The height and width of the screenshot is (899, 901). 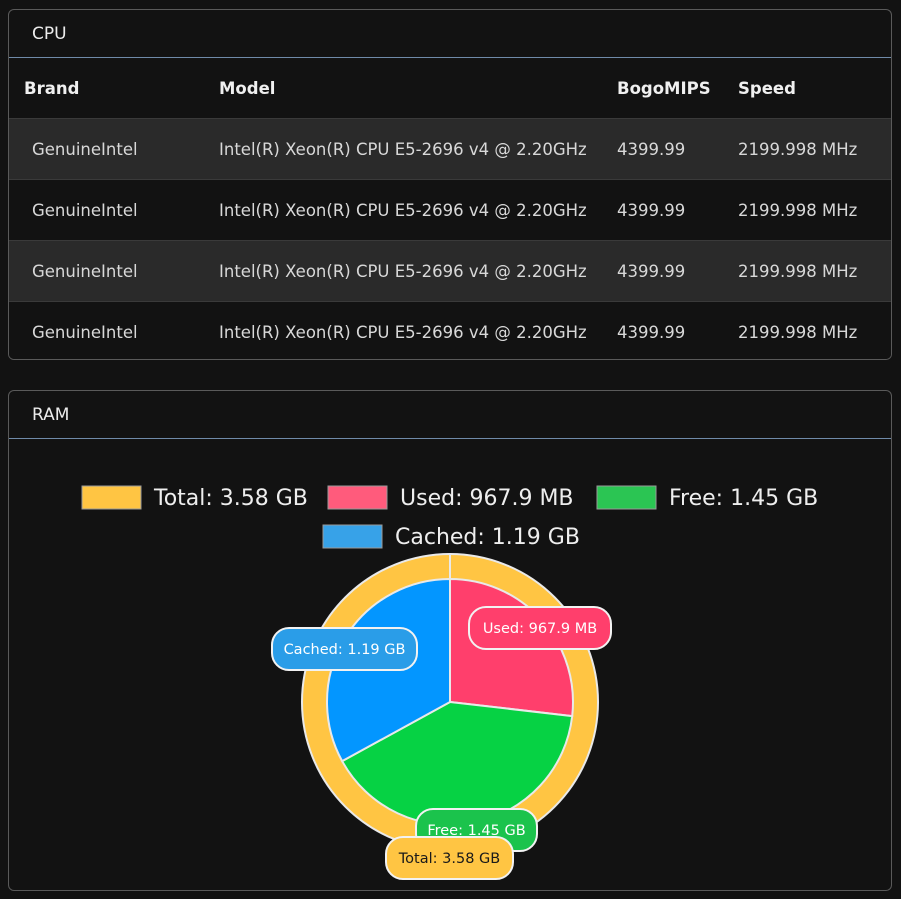 I want to click on column-header-model: Model, so click(x=247, y=88).